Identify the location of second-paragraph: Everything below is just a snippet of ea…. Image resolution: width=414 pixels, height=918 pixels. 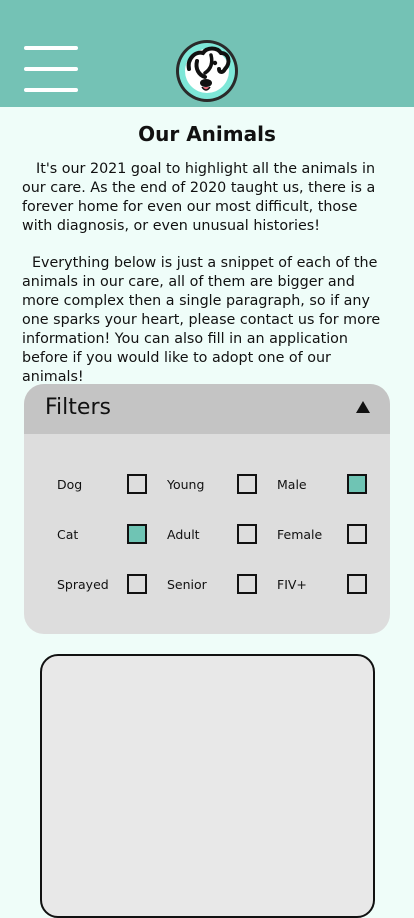
(201, 320).